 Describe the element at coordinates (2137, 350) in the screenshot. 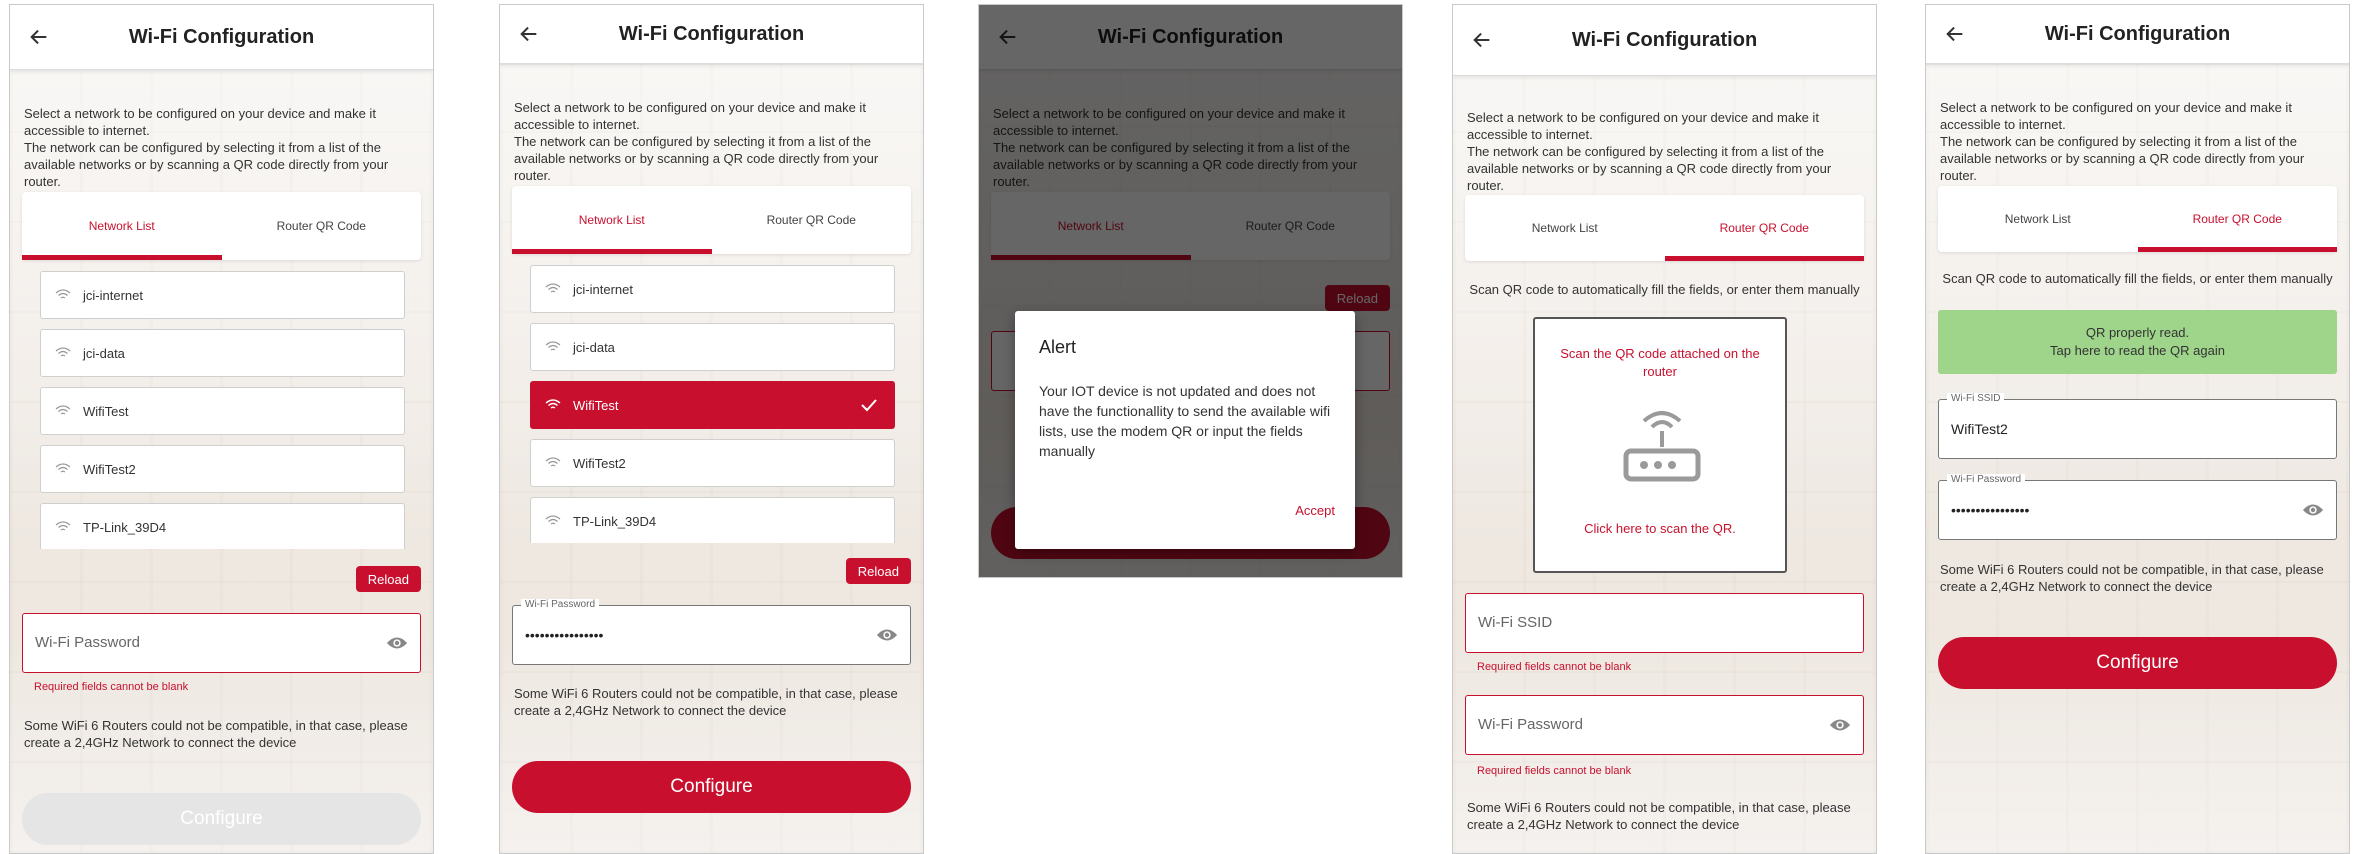

I see `qr-success-line-2: Tap here to read the QR again` at that location.